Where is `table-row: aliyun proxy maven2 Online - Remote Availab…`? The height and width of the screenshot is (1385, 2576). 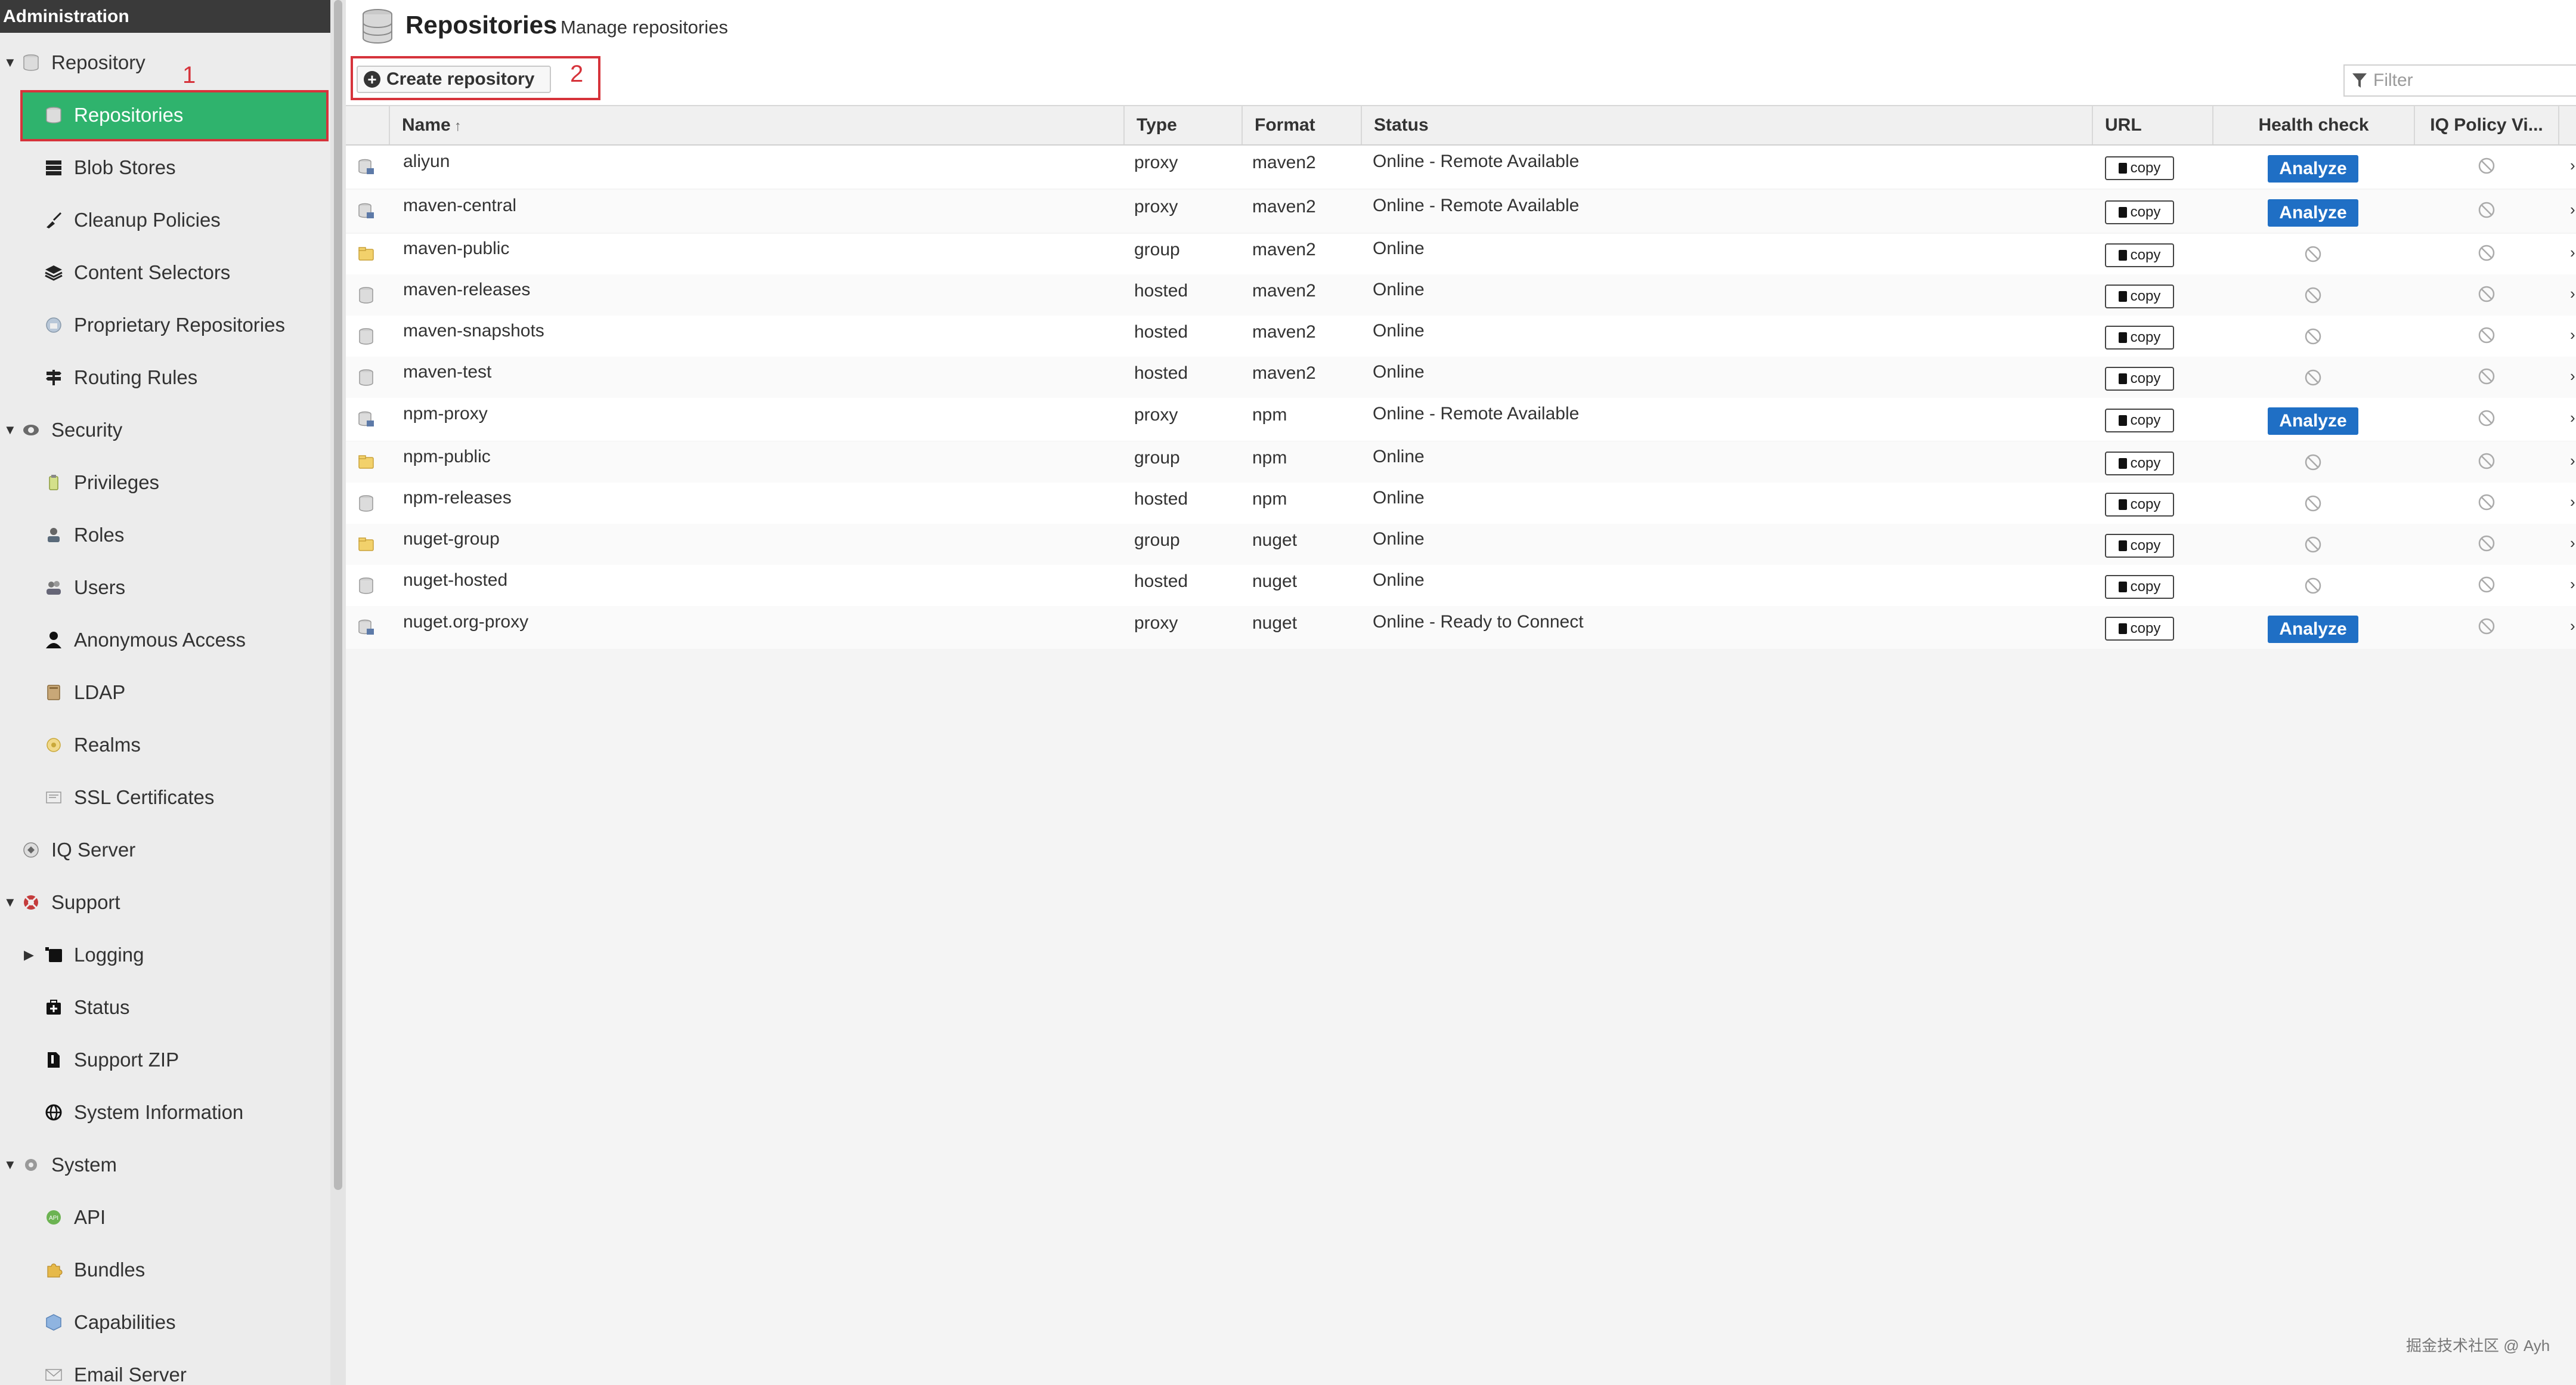 table-row: aliyun proxy maven2 Online - Remote Availab… is located at coordinates (1461, 167).